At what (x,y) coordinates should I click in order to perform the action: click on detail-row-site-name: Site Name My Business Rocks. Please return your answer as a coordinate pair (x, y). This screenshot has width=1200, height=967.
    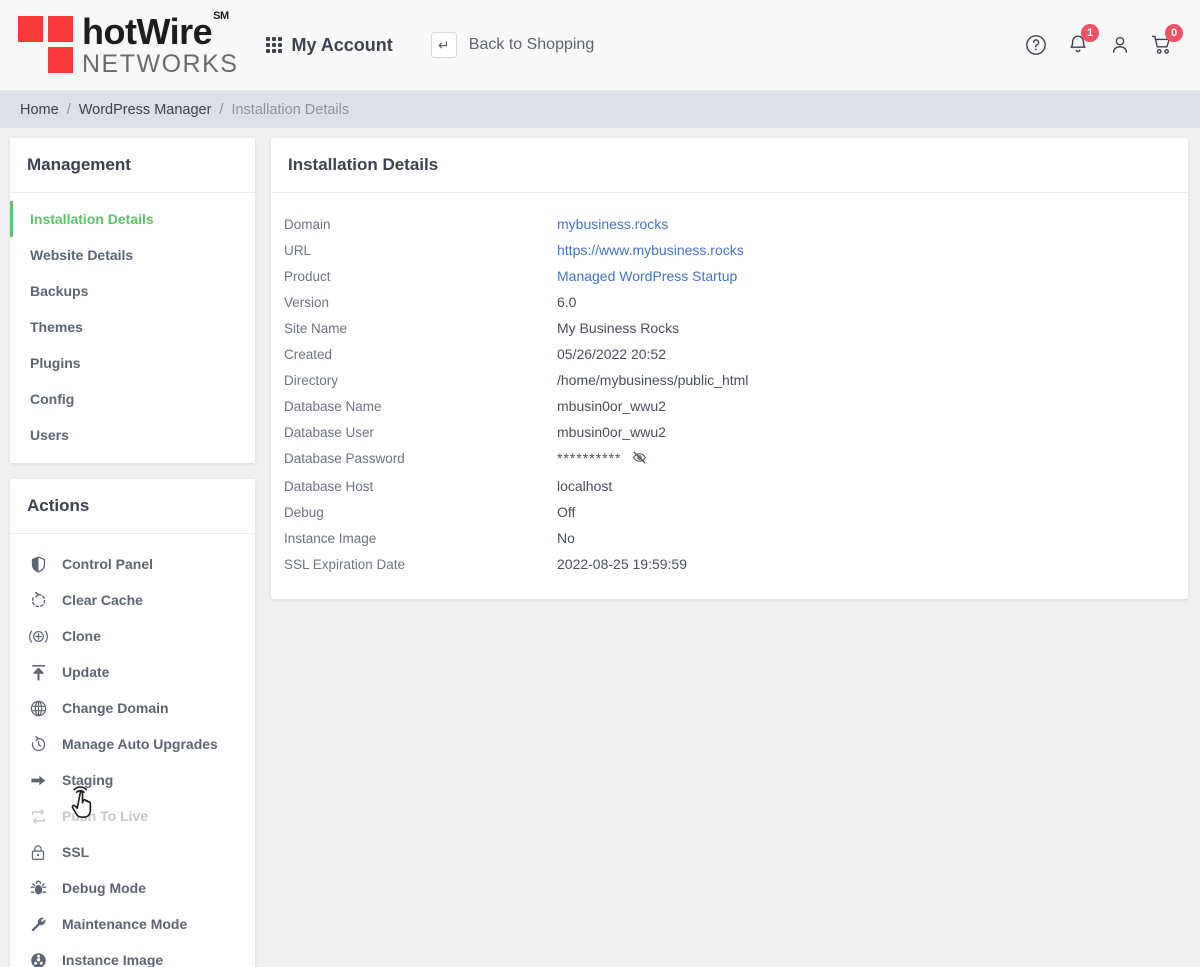
    Looking at the image, I should click on (729, 328).